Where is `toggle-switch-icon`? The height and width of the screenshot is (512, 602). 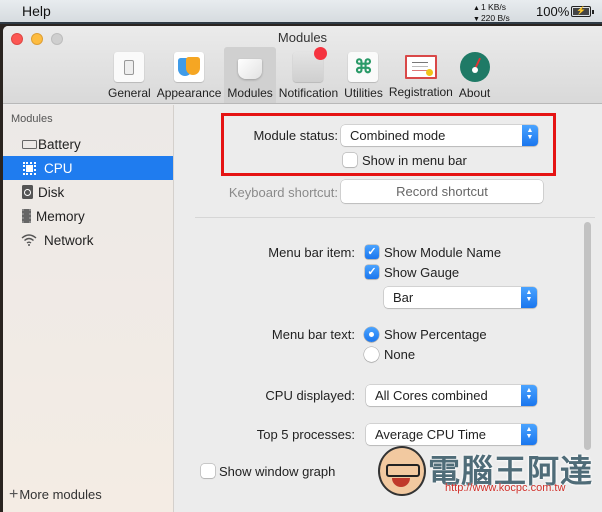
toggle-switch-icon is located at coordinates (129, 67).